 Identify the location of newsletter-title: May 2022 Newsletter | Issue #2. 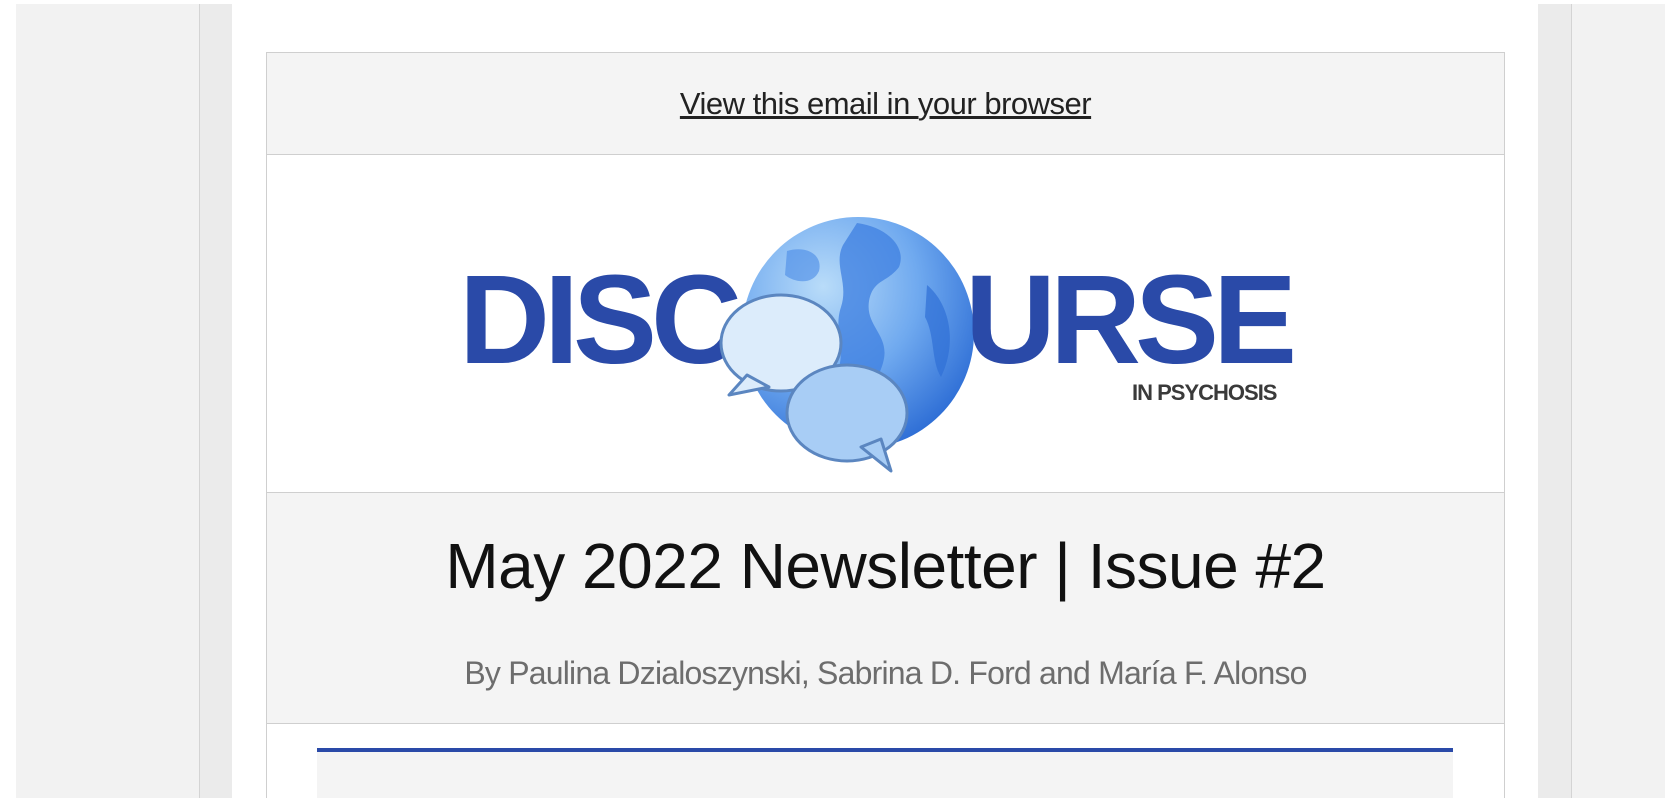
(885, 566).